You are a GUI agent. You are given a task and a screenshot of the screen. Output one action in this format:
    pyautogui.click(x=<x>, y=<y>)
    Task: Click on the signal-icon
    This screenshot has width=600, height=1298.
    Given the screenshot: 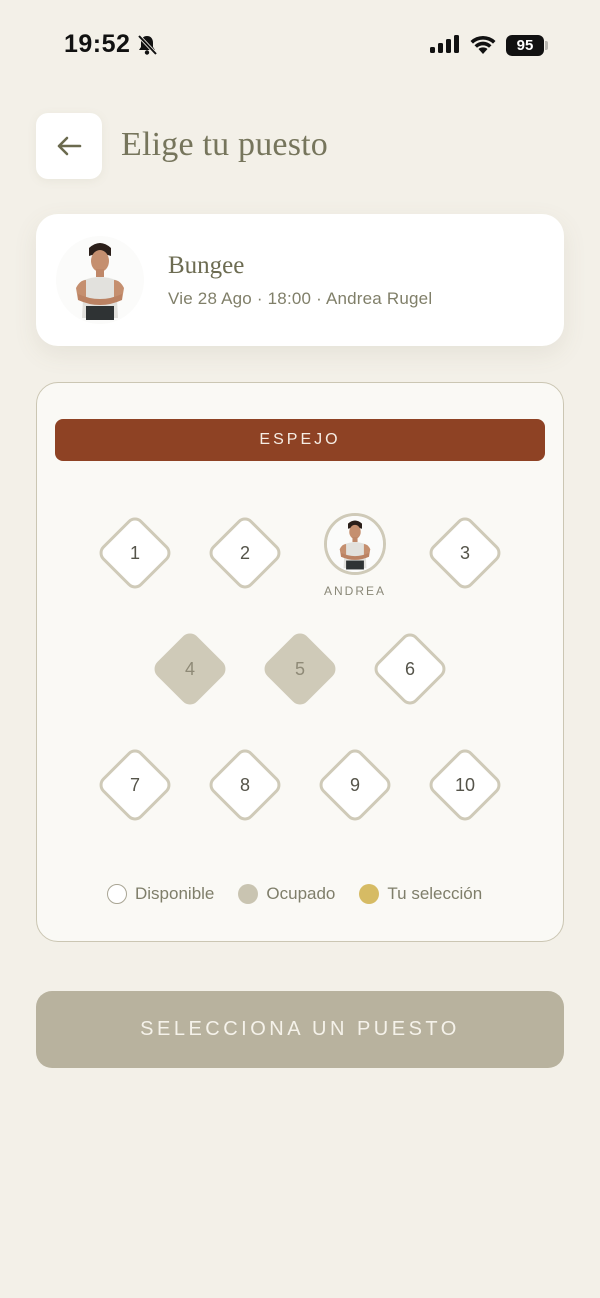 What is the action you would take?
    pyautogui.click(x=444, y=45)
    